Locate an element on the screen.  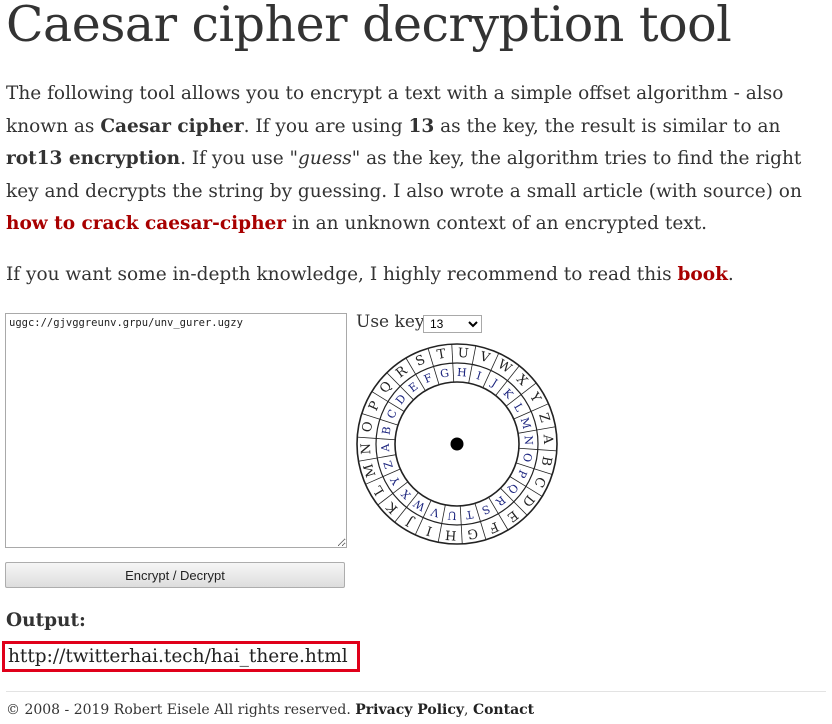
intro-bold-caesar: Caesar cipher is located at coordinates (172, 126).